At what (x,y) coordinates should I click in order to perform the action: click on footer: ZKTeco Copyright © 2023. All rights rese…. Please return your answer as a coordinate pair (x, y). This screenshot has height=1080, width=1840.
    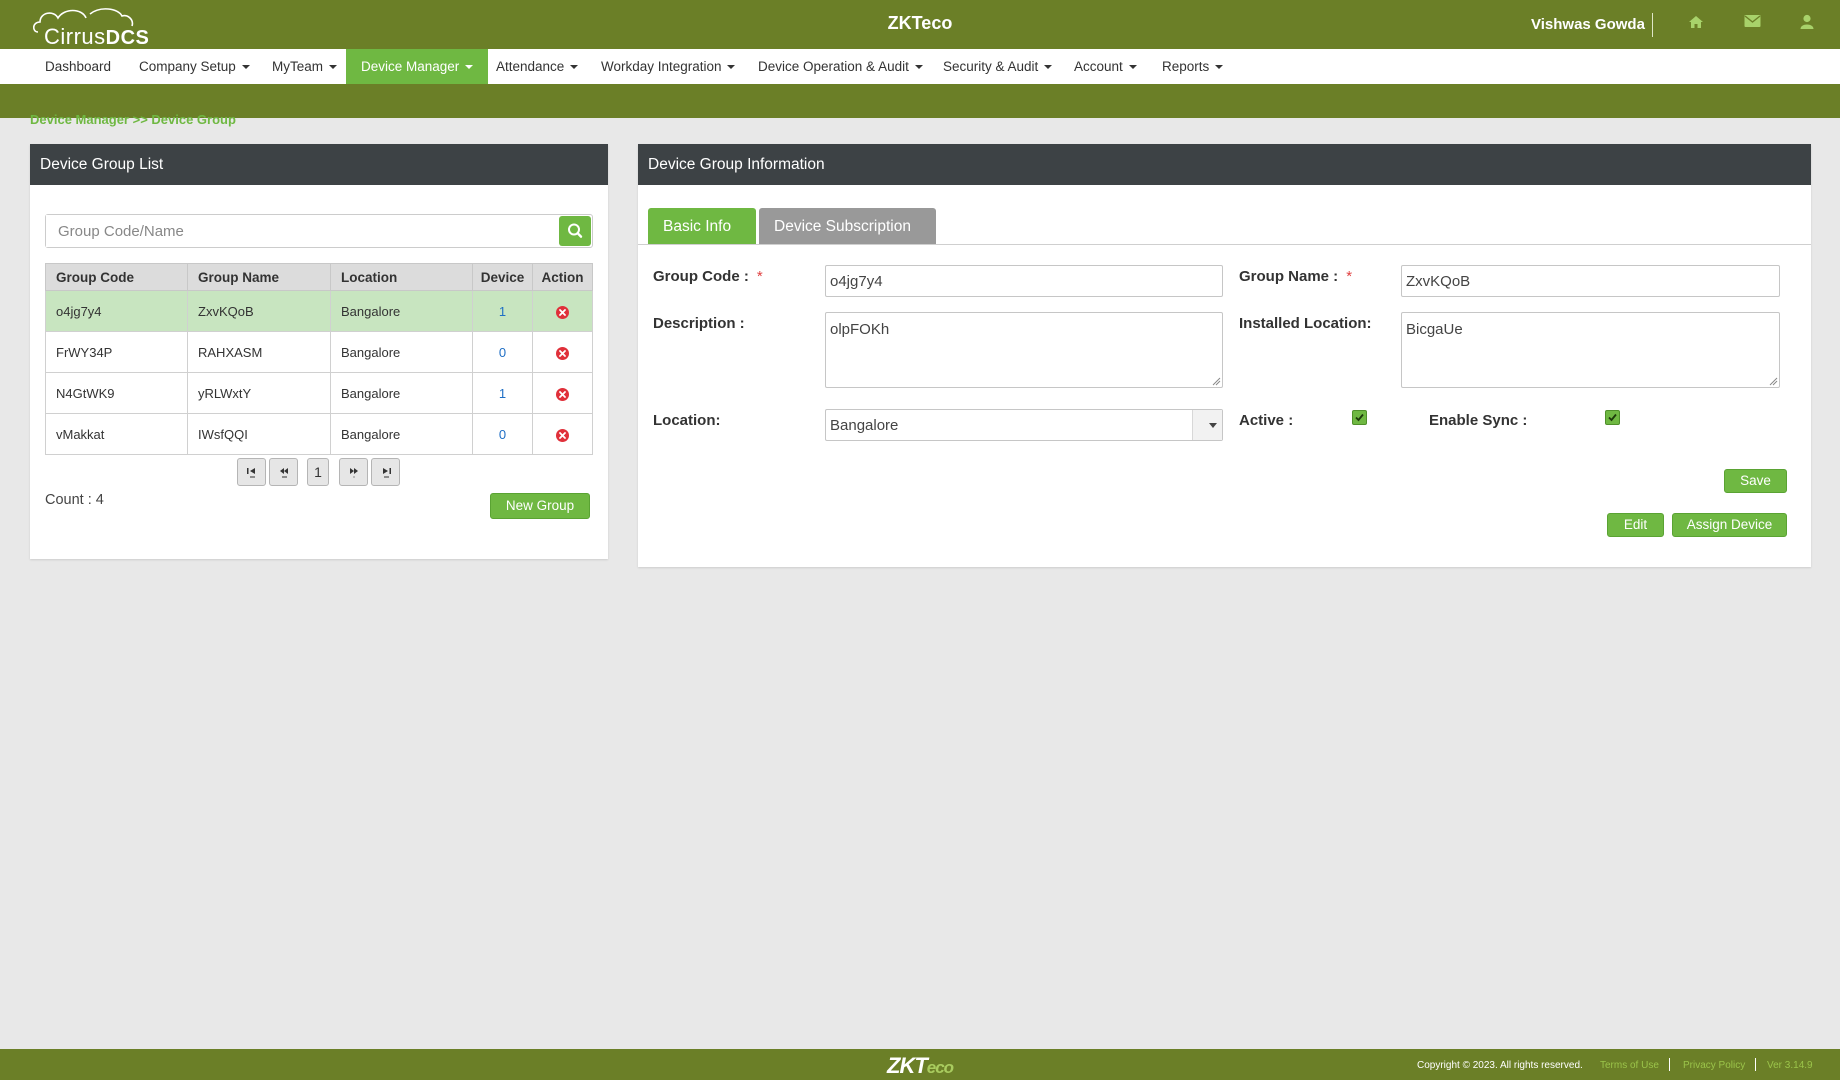
    Looking at the image, I should click on (920, 1064).